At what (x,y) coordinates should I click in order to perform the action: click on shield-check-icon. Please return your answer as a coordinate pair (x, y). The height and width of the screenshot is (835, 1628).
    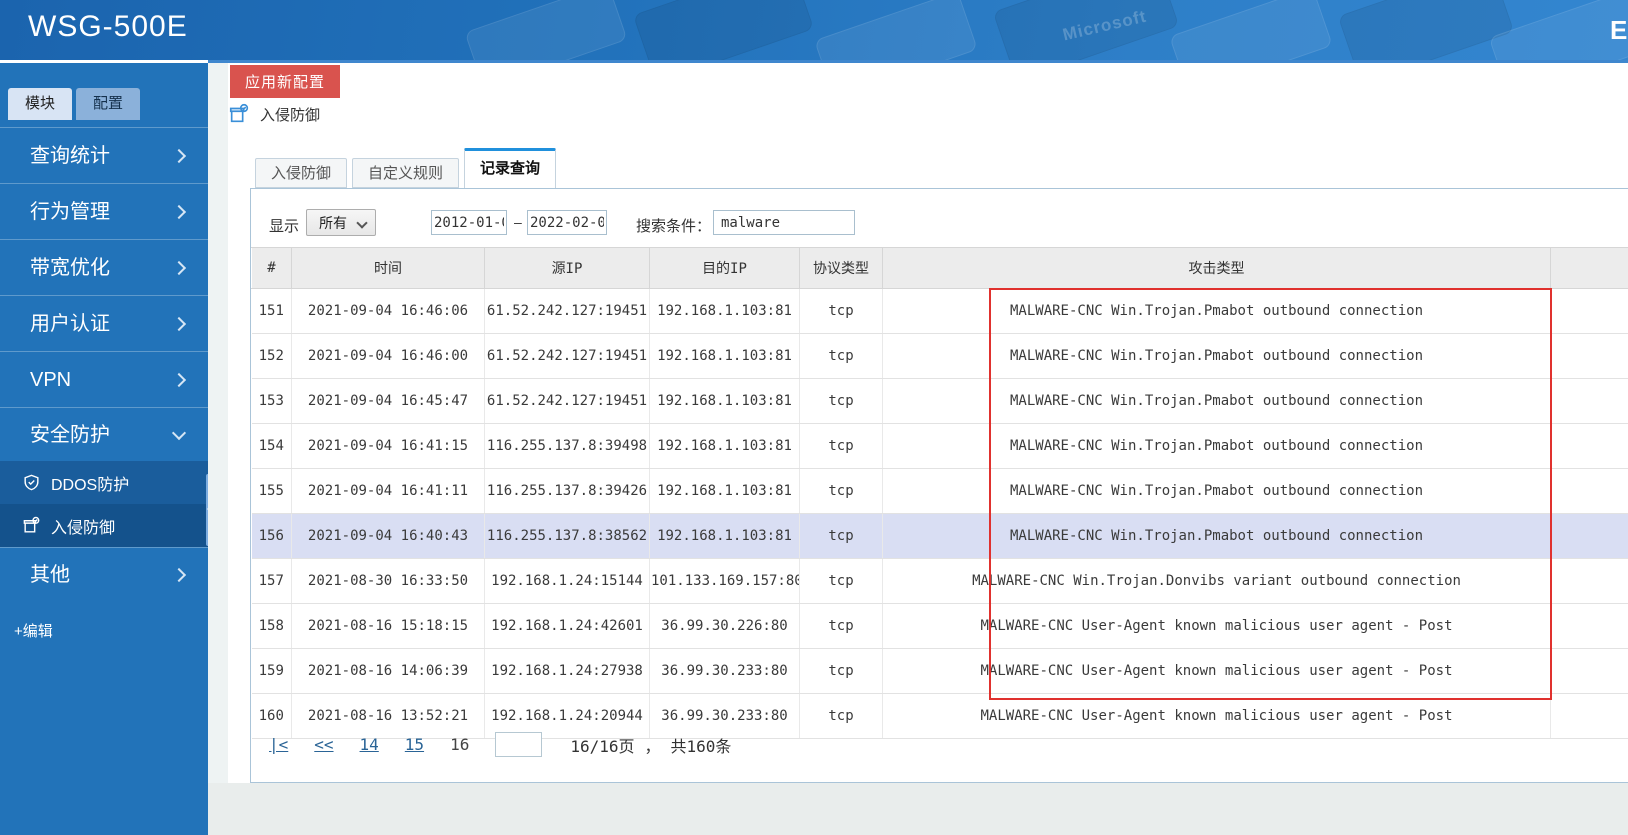
    Looking at the image, I should click on (31, 482).